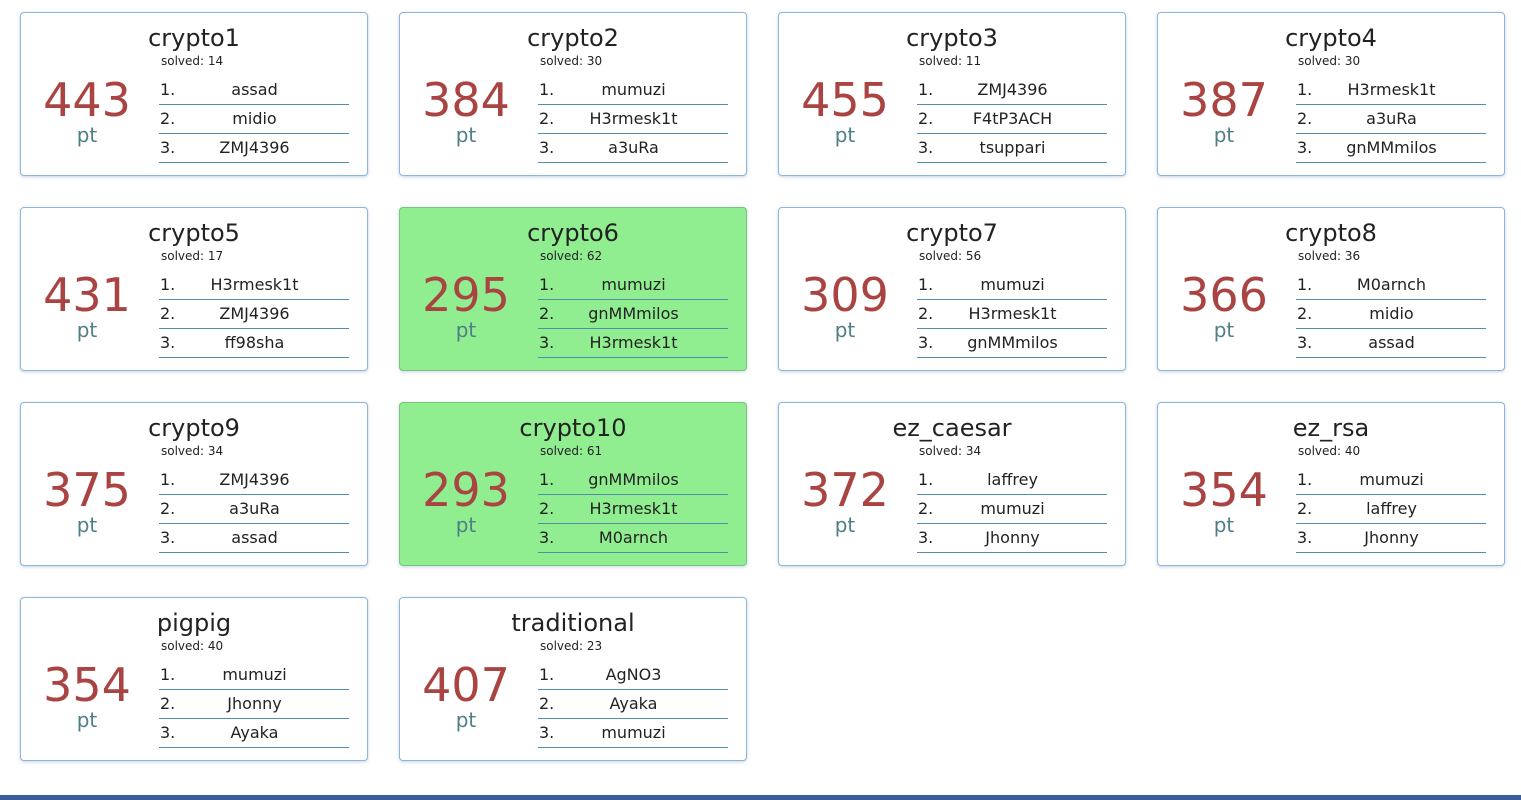 This screenshot has width=1521, height=800. I want to click on list-item: 3. mumuzi, so click(633, 734).